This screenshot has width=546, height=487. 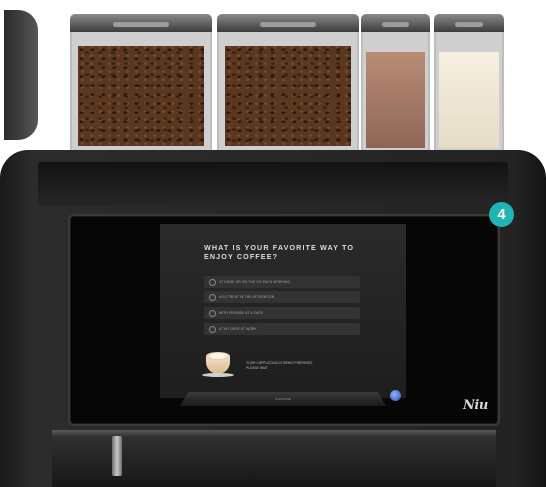 I want to click on machine-side-edge, so click(x=21, y=75).